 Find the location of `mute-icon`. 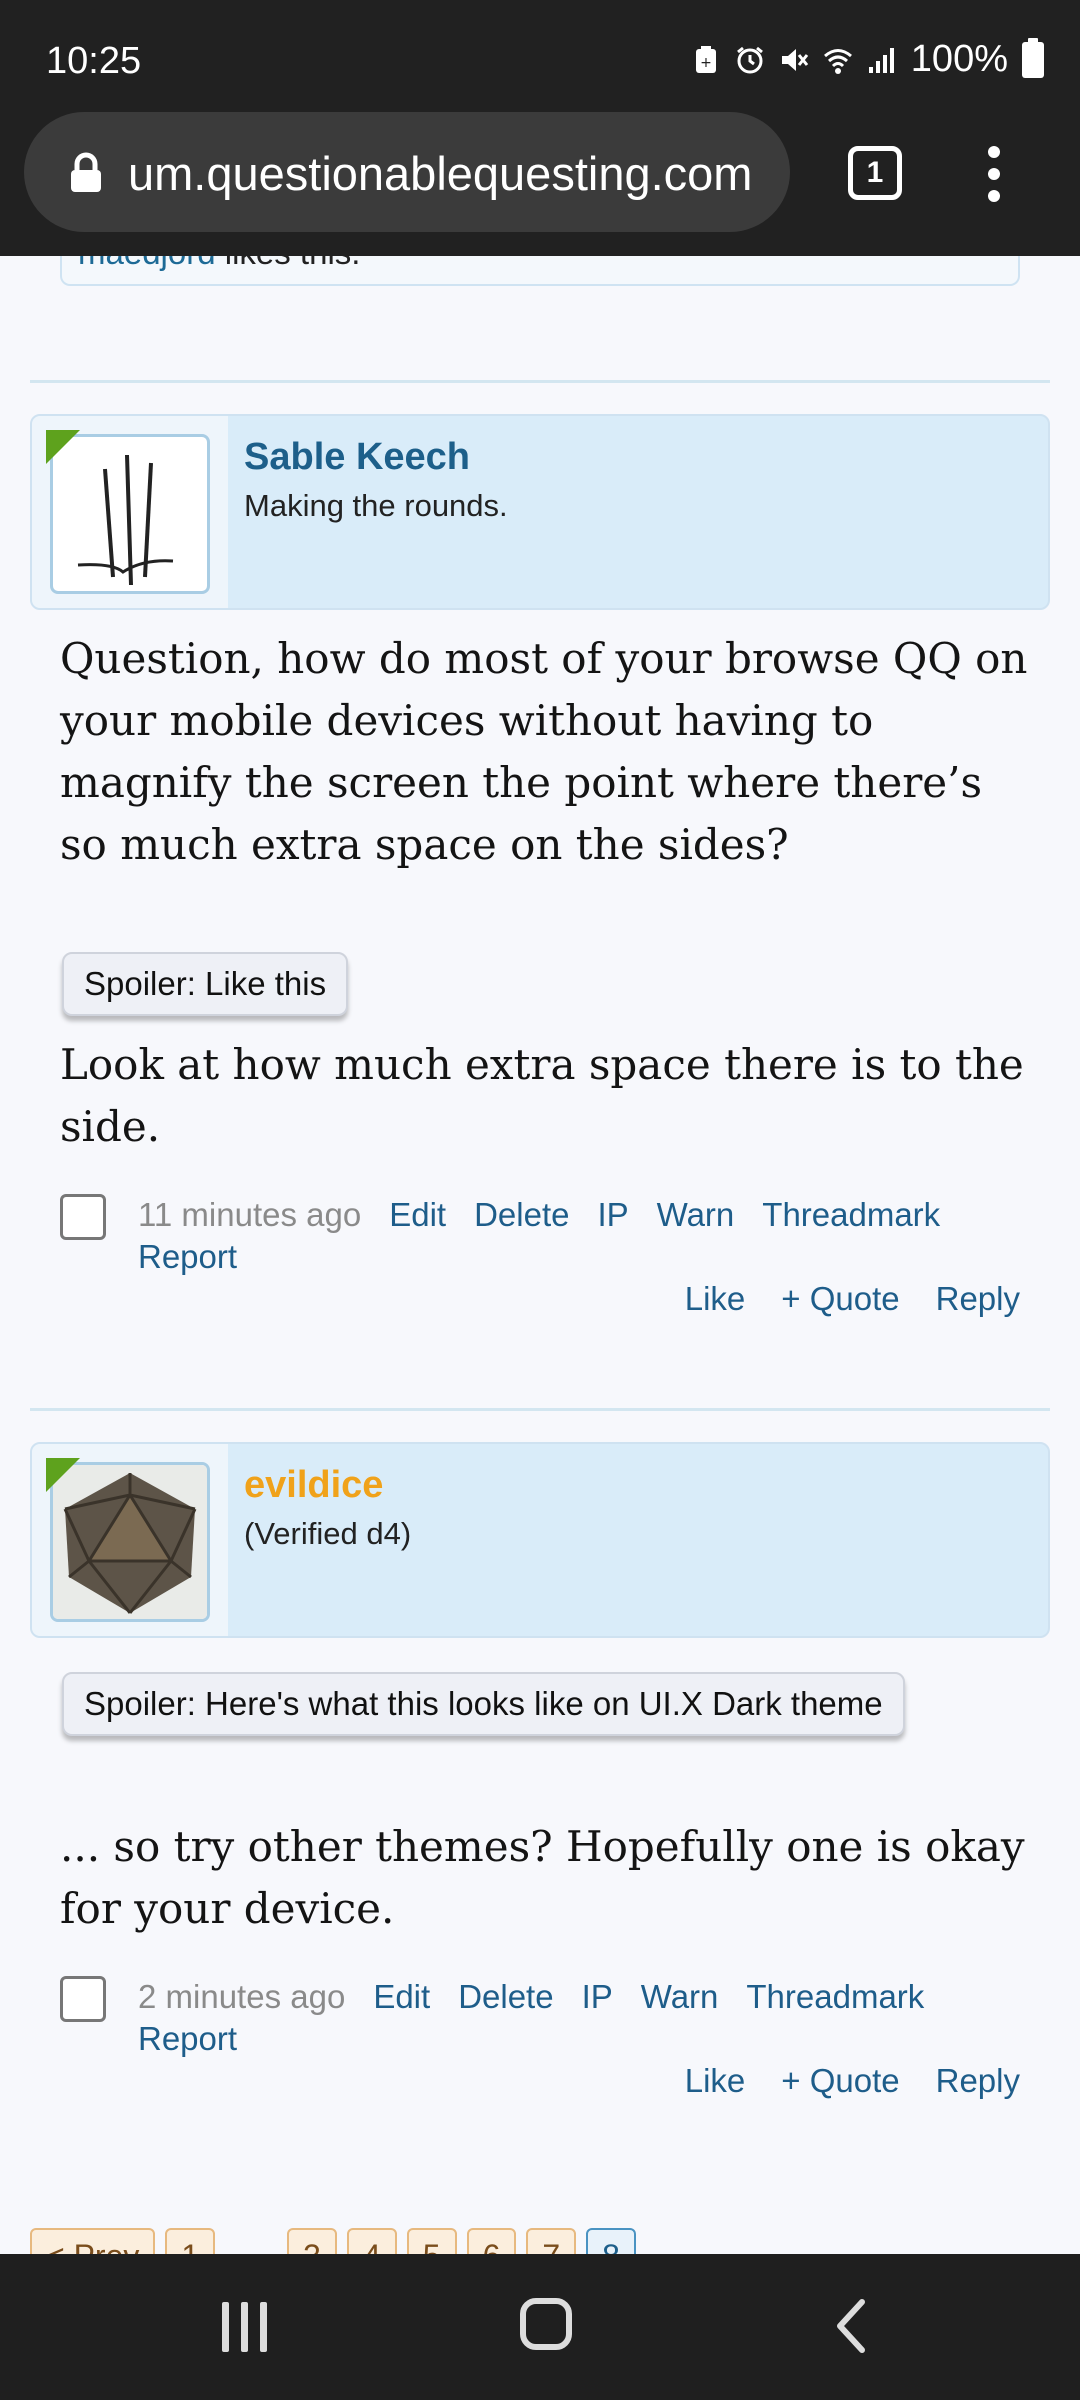

mute-icon is located at coordinates (794, 59).